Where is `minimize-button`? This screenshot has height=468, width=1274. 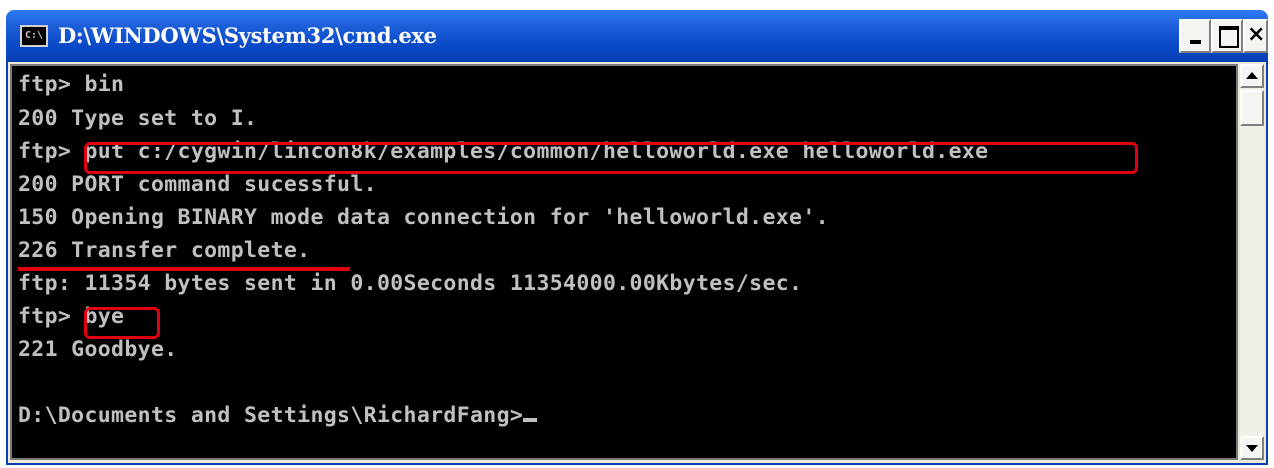 minimize-button is located at coordinates (1195, 36).